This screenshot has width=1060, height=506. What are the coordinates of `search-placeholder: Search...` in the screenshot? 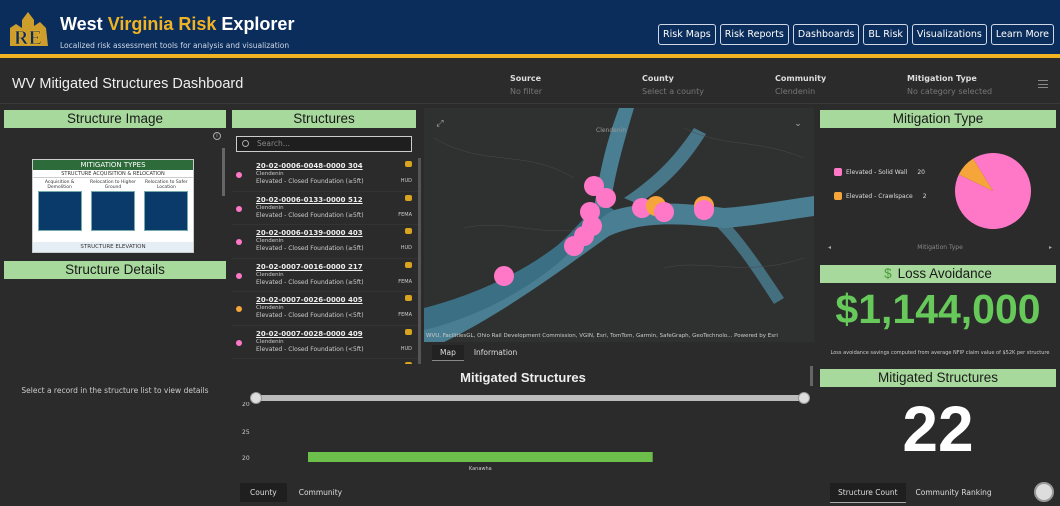 It's located at (273, 143).